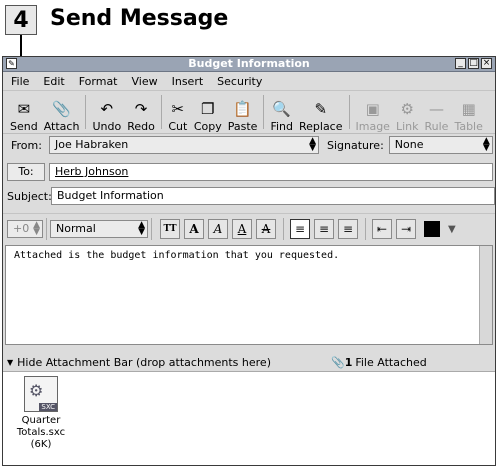  I want to click on paperclip-icon: 📎, so click(337, 362).